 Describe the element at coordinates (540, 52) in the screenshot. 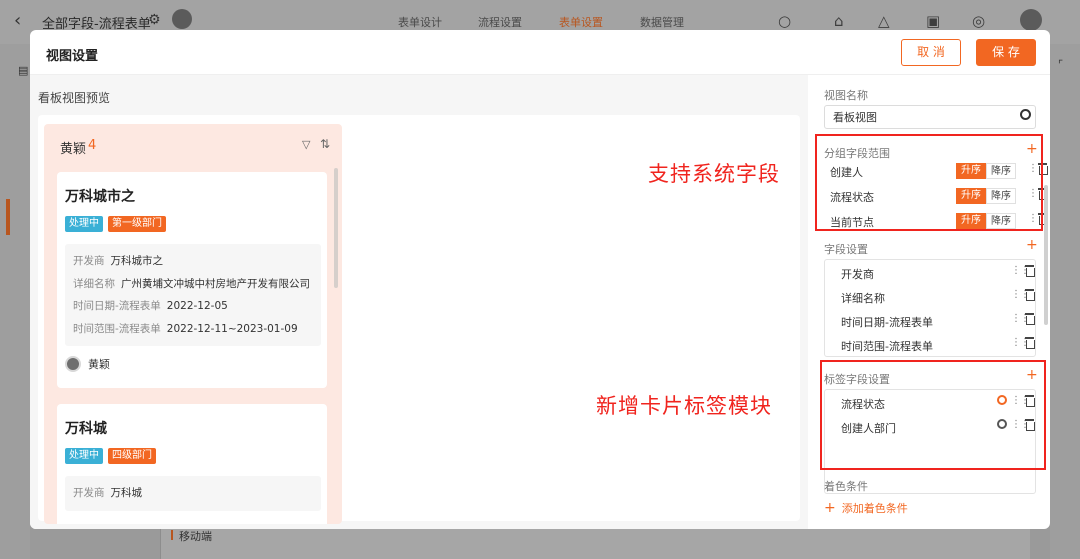

I see `modal-header: 视图设置 取 消 保 存` at that location.